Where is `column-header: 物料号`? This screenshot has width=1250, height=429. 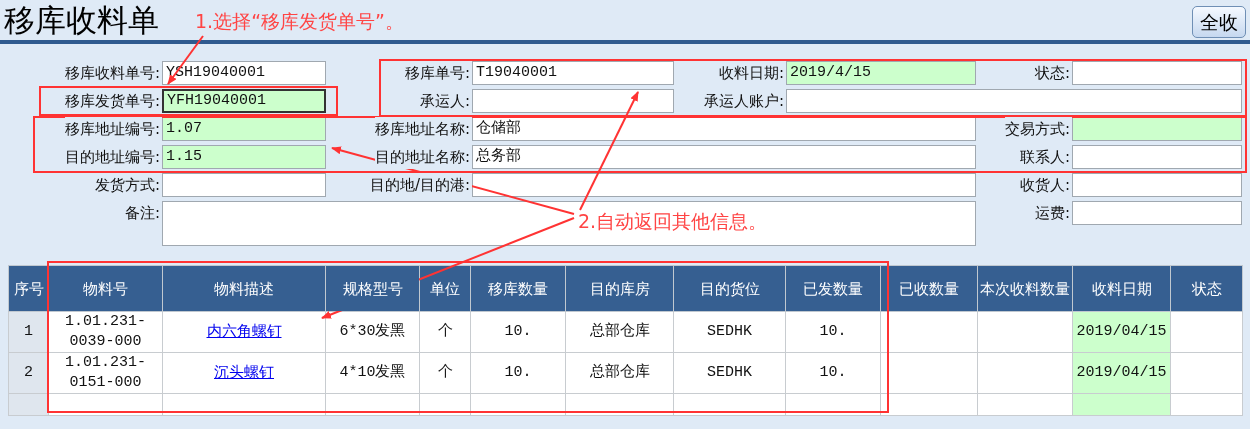 column-header: 物料号 is located at coordinates (105, 288).